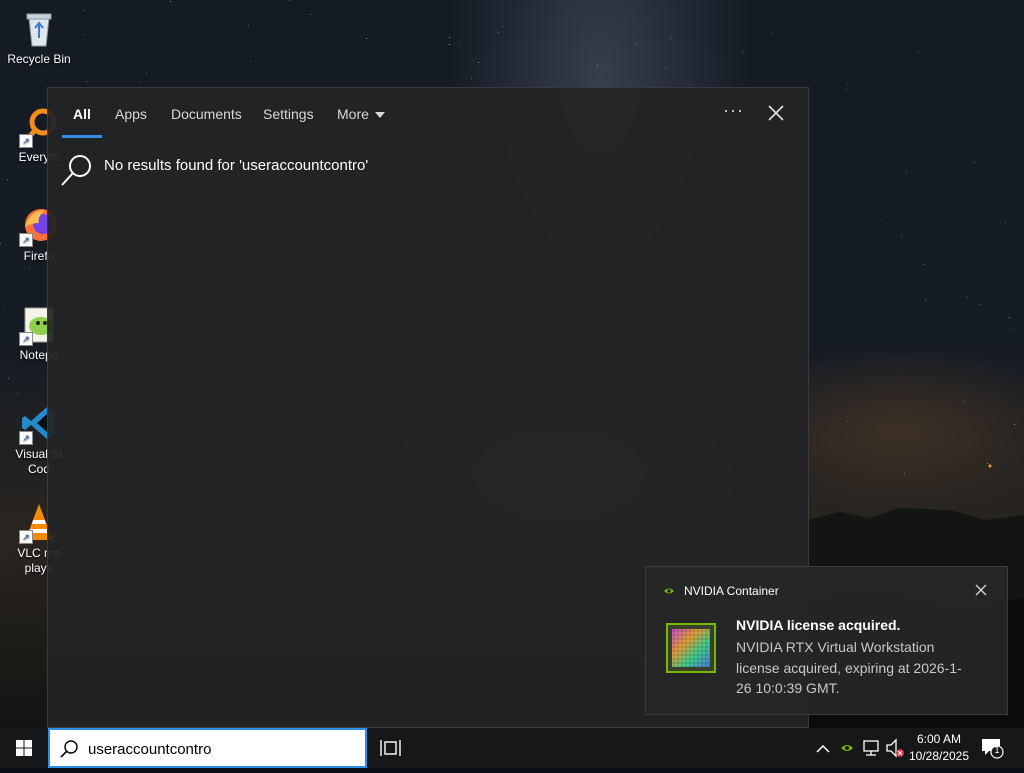 Image resolution: width=1024 pixels, height=773 pixels. I want to click on tab-apps: Apps, so click(131, 114).